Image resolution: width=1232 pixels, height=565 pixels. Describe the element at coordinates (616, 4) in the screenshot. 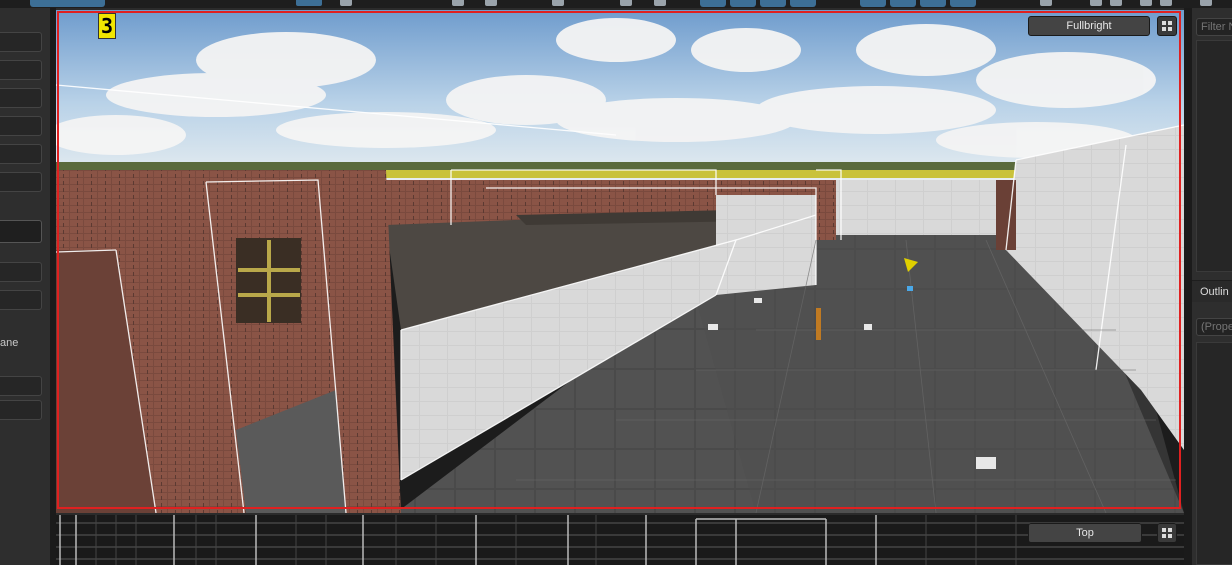

I see `main-toolbar` at that location.